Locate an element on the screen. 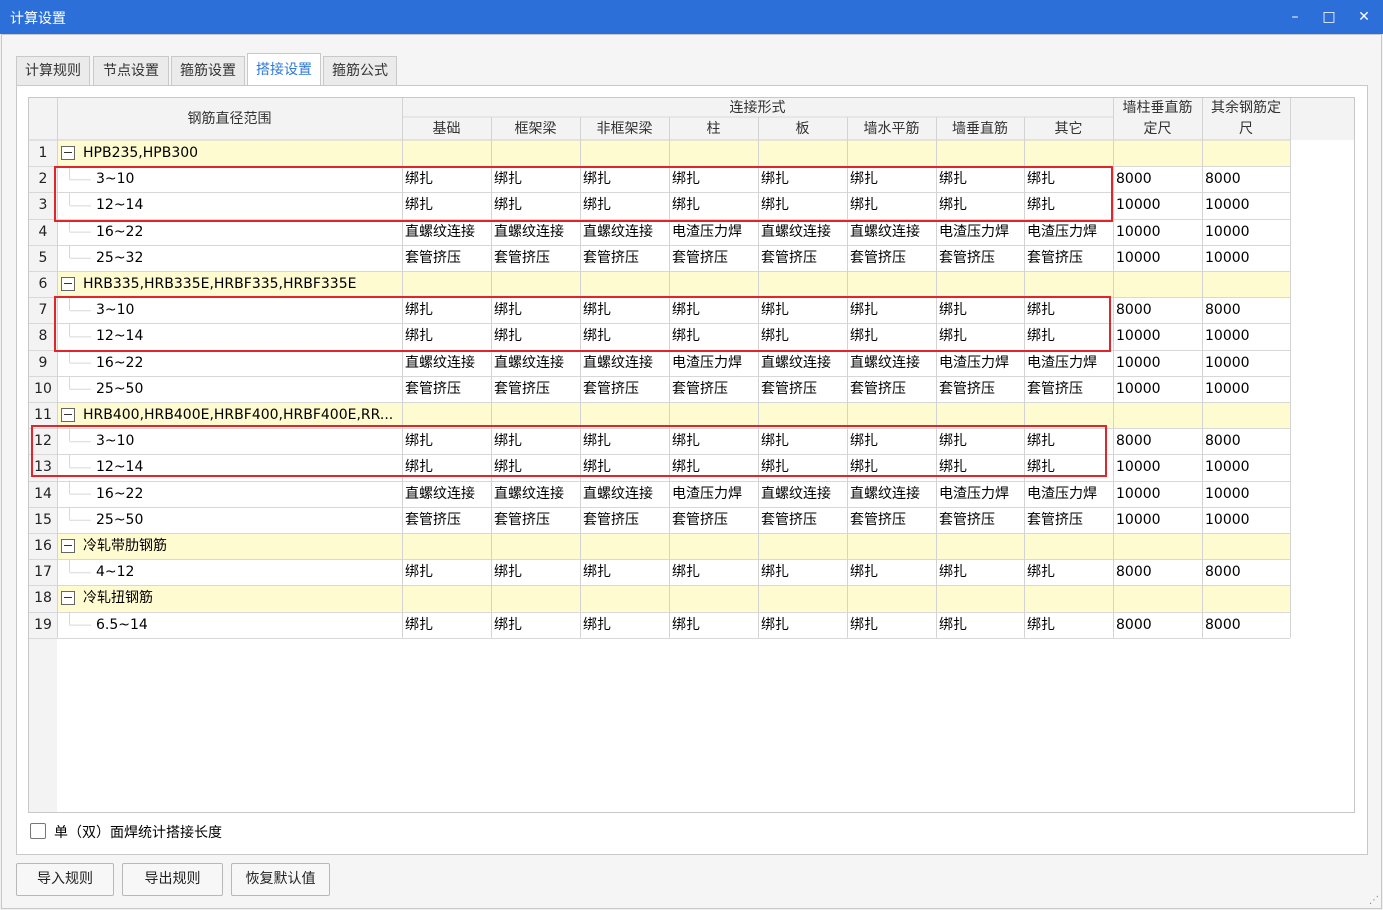 The image size is (1383, 910). tab-calc-rules: 计算规则 is located at coordinates (53, 70).